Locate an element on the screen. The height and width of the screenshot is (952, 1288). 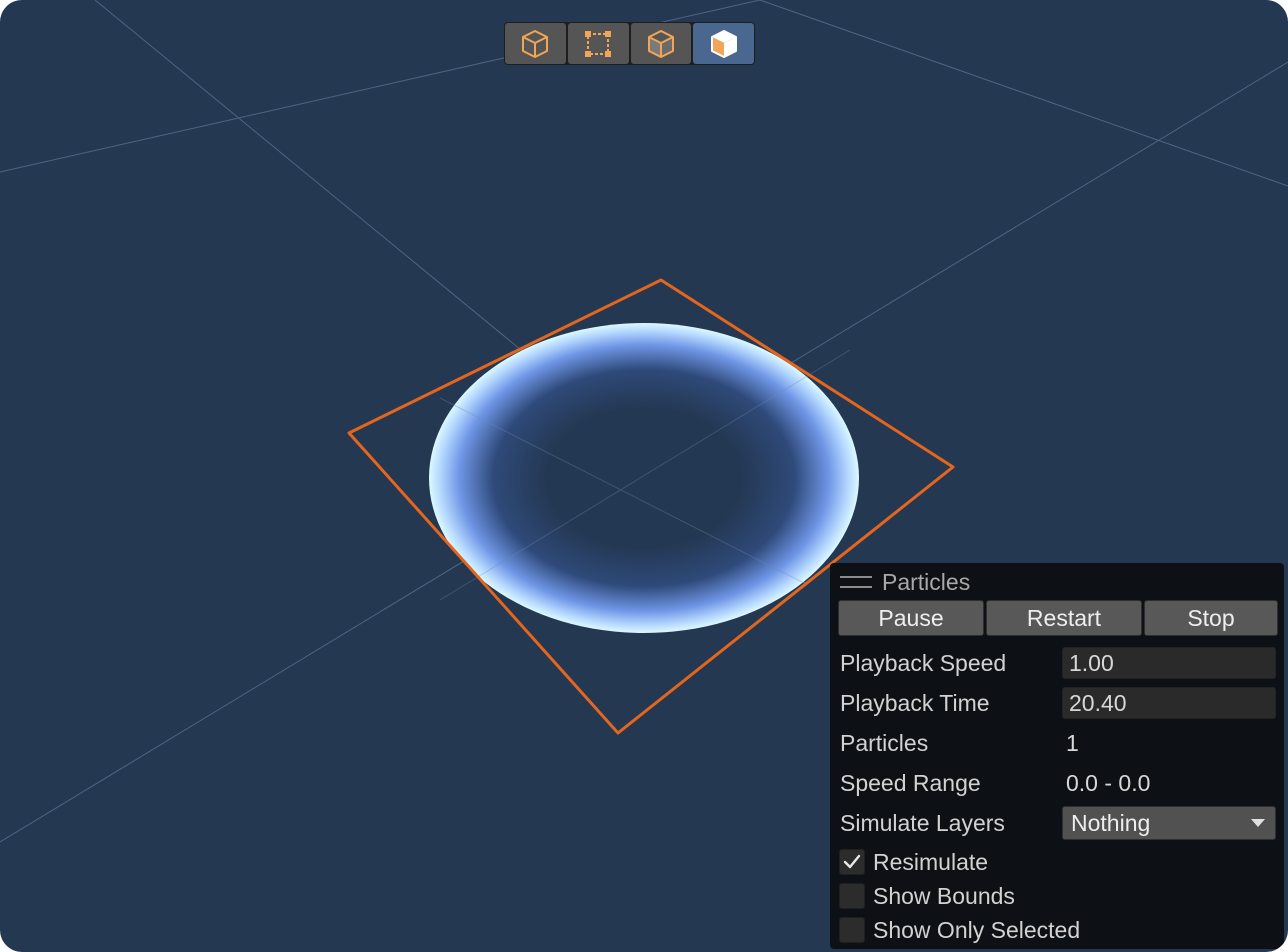
shaded-cube-icon is located at coordinates (660, 43).